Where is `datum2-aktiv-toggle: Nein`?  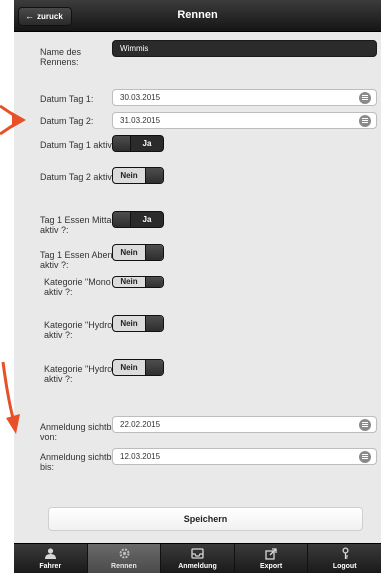
datum2-aktiv-toggle: Nein is located at coordinates (138, 175).